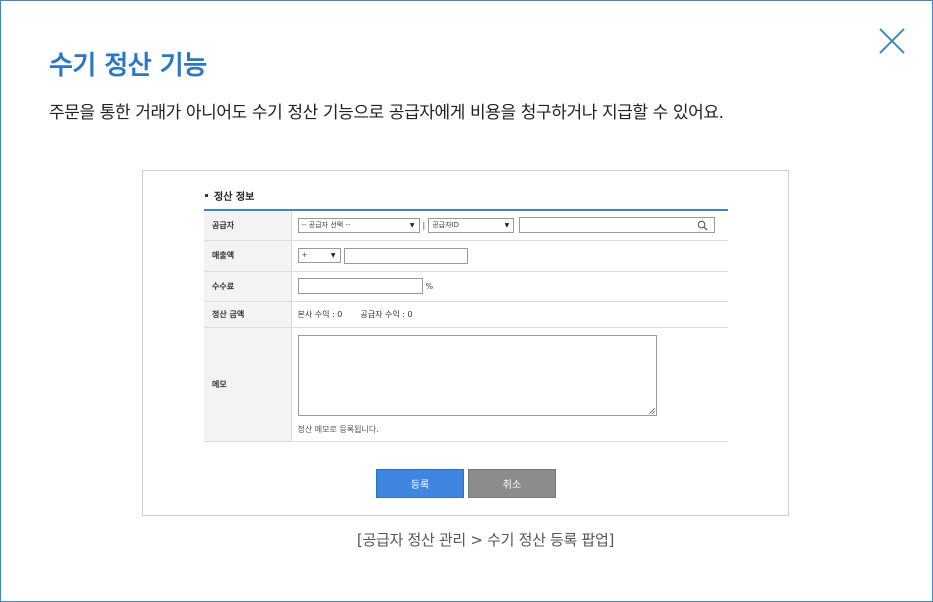 This screenshot has width=933, height=602. I want to click on fee-cell: %, so click(509, 286).